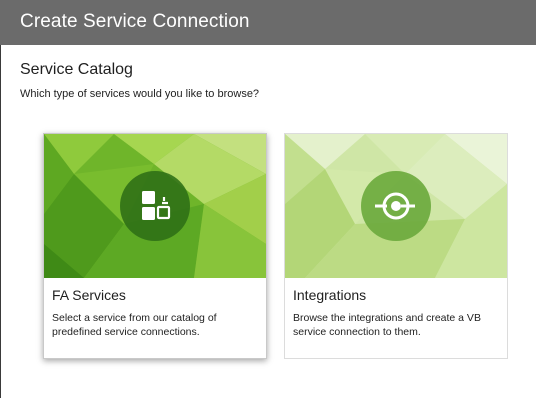  I want to click on fa-services-banner, so click(155, 206).